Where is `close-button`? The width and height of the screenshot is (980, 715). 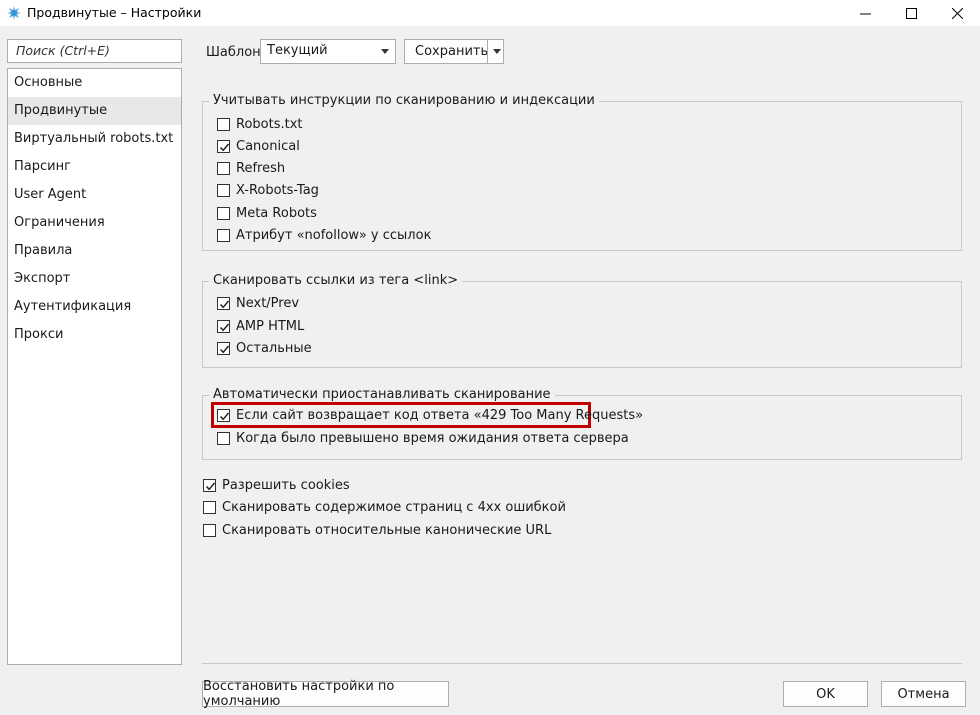
close-button is located at coordinates (957, 13).